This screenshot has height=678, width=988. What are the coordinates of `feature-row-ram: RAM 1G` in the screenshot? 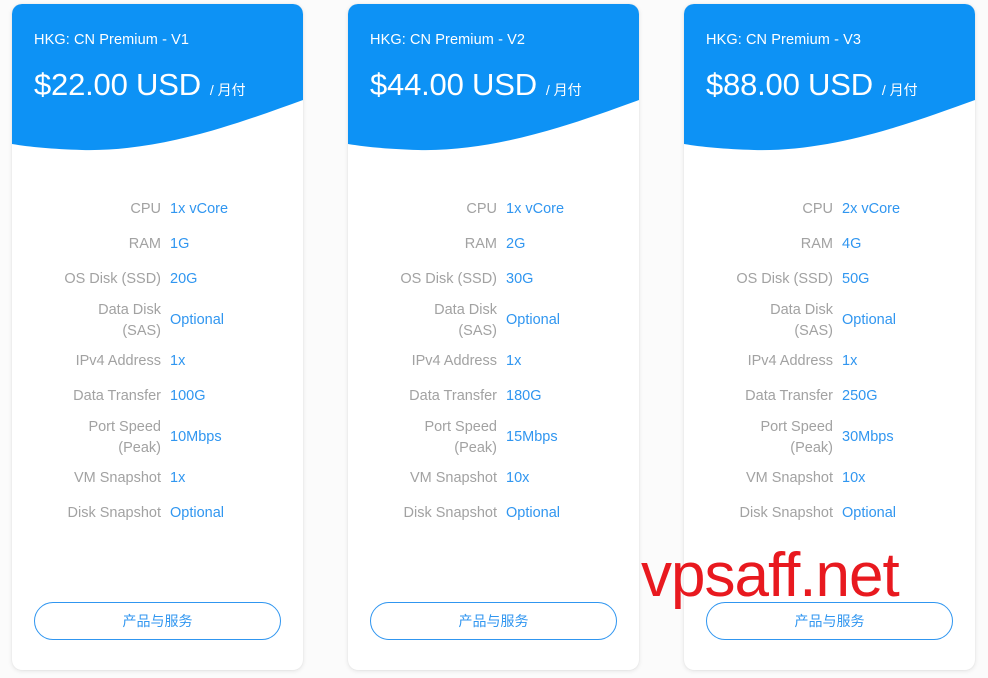 It's located at (157, 244).